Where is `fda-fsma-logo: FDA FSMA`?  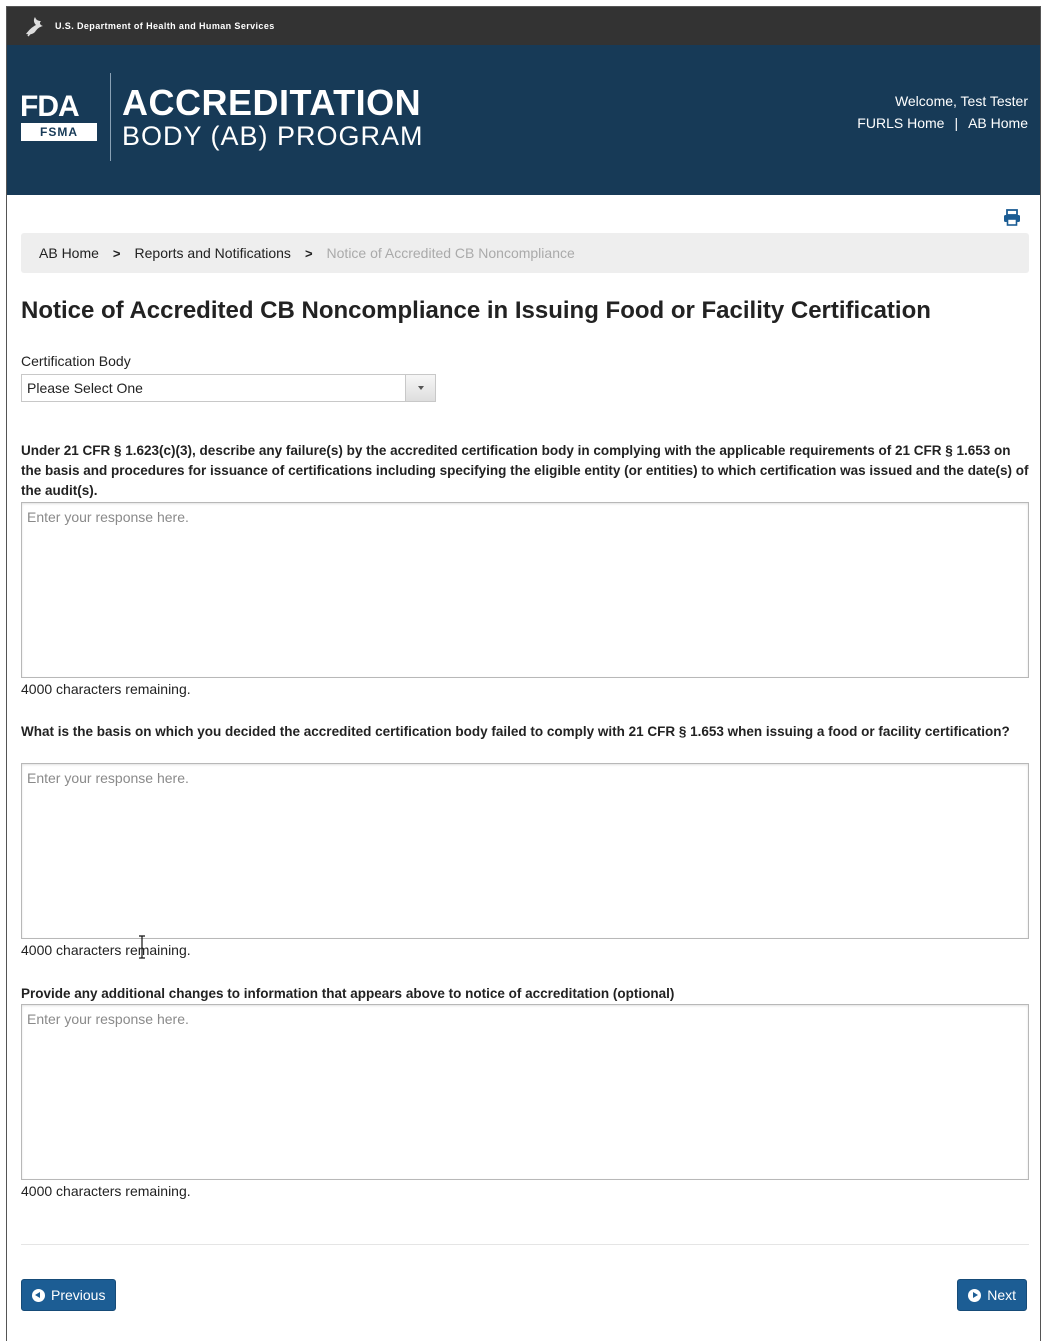
fda-fsma-logo: FDA FSMA is located at coordinates (59, 118).